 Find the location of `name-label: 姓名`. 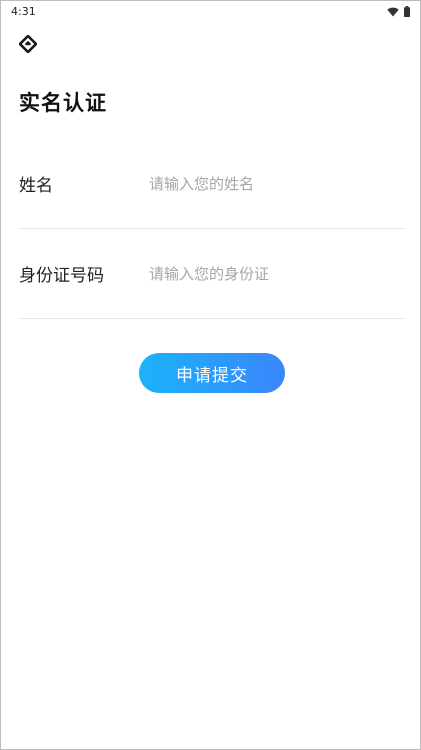

name-label: 姓名 is located at coordinates (36, 186).